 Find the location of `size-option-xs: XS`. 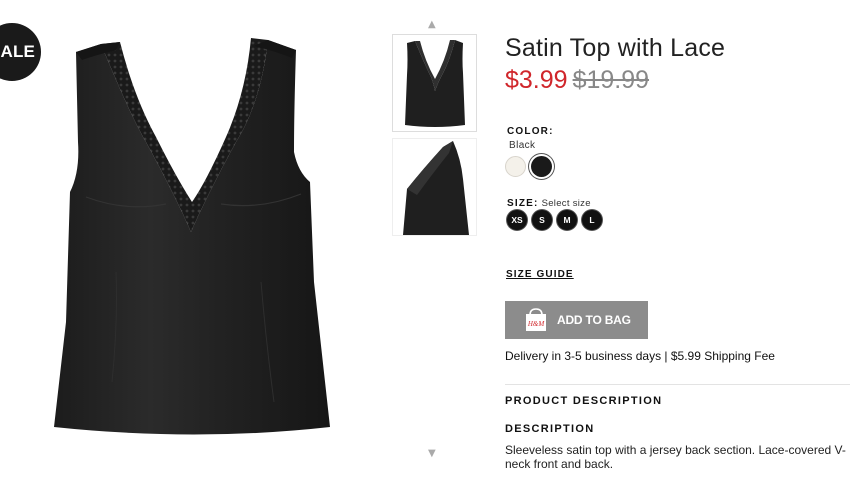

size-option-xs: XS is located at coordinates (517, 220).